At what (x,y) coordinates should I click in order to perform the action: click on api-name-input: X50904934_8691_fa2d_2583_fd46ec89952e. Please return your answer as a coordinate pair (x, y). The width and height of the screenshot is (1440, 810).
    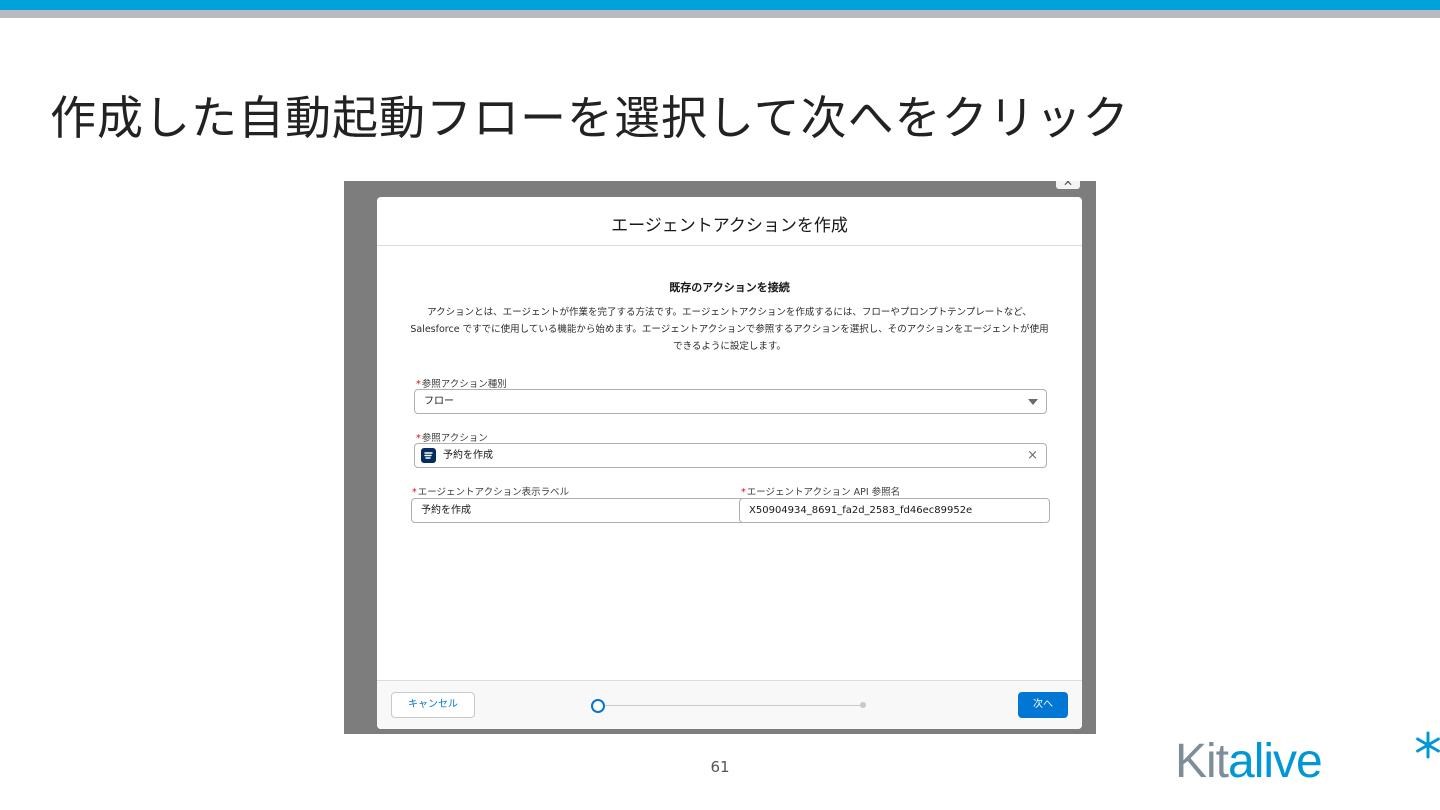
    Looking at the image, I should click on (894, 510).